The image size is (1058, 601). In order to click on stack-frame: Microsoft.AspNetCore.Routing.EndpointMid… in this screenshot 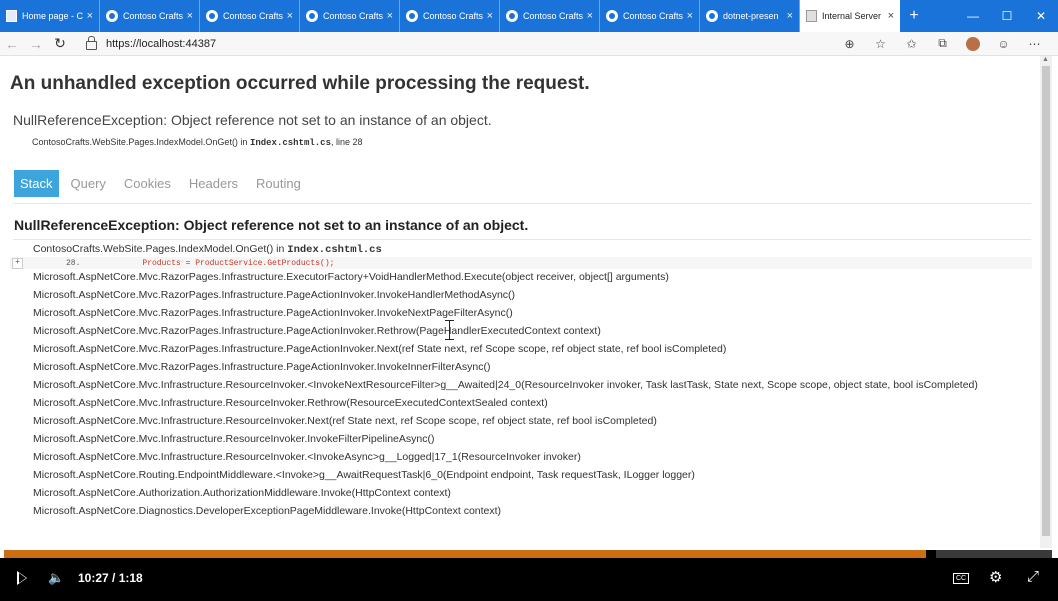, I will do `click(364, 475)`.